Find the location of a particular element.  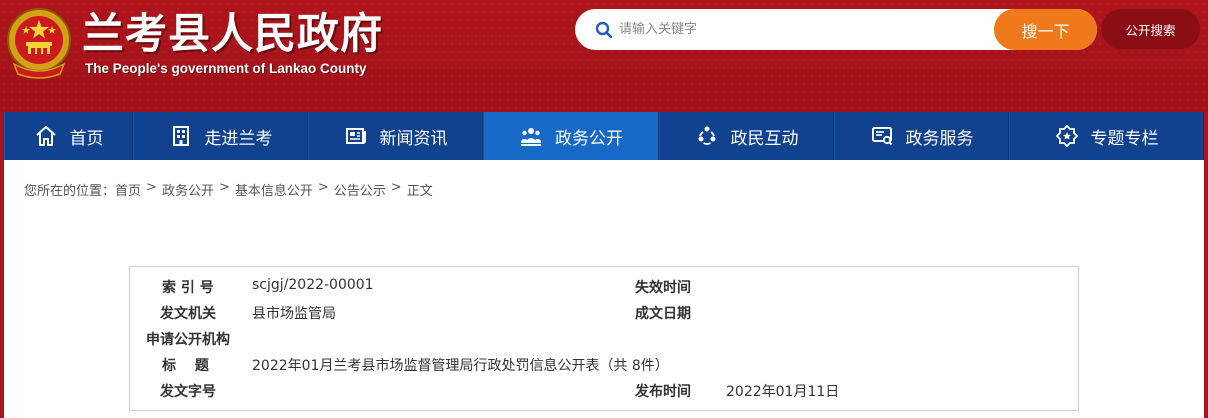

nav-item-news: 新闻资讯 is located at coordinates (395, 136).